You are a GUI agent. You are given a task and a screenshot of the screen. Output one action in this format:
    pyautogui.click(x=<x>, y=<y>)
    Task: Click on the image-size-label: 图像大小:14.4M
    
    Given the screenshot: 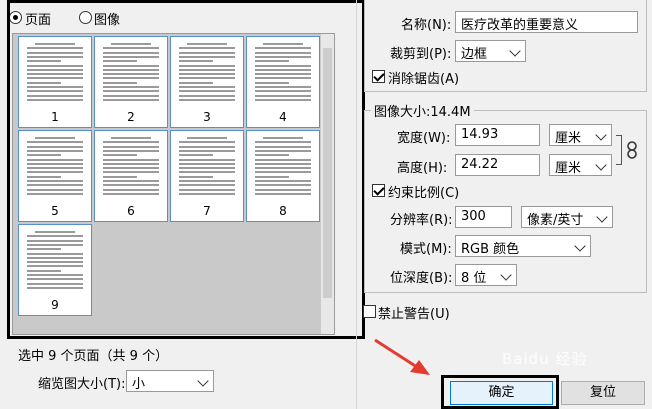 What is the action you would take?
    pyautogui.click(x=422, y=110)
    